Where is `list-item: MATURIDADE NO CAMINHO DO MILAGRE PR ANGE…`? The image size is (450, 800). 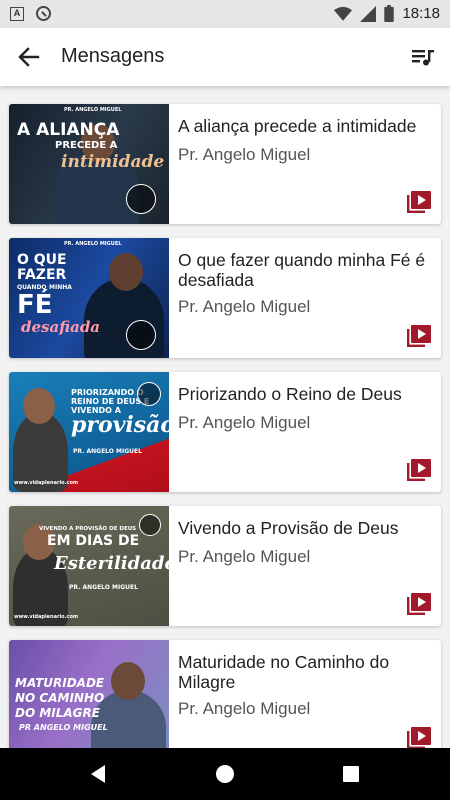
list-item: MATURIDADE NO CAMINHO DO MILAGRE PR ANGE… is located at coordinates (225, 694).